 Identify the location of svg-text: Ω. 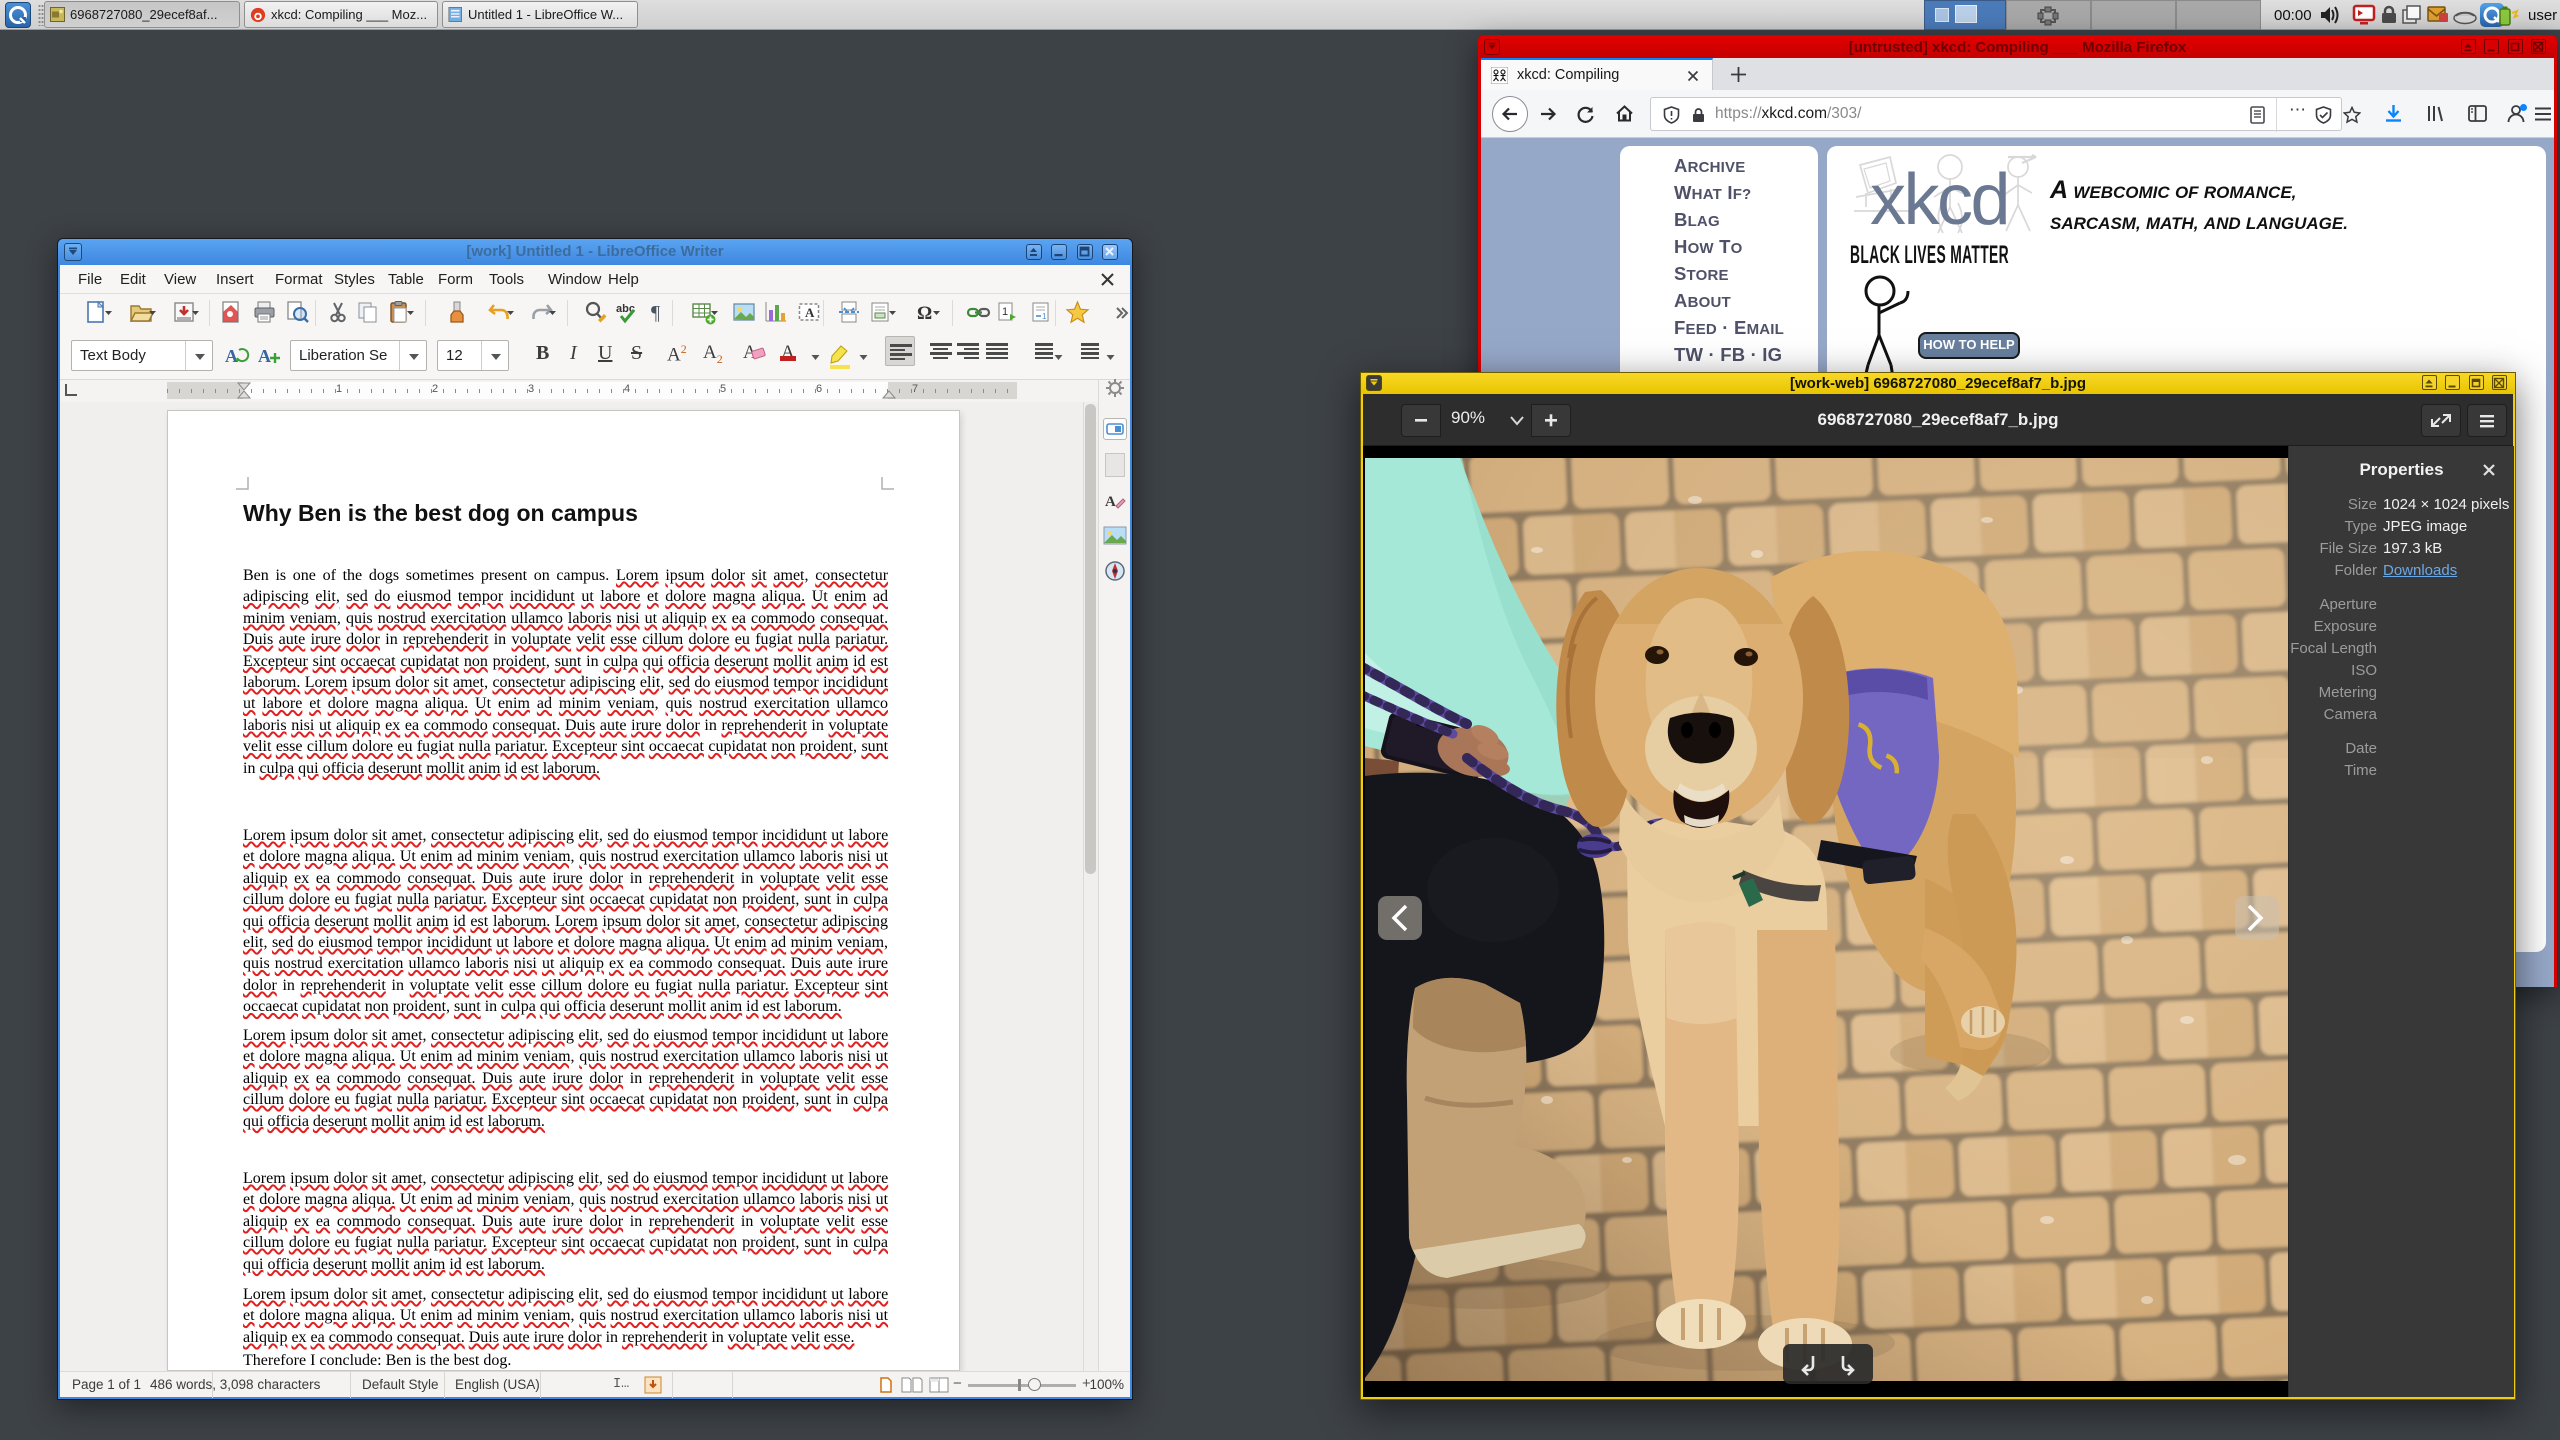
(924, 313).